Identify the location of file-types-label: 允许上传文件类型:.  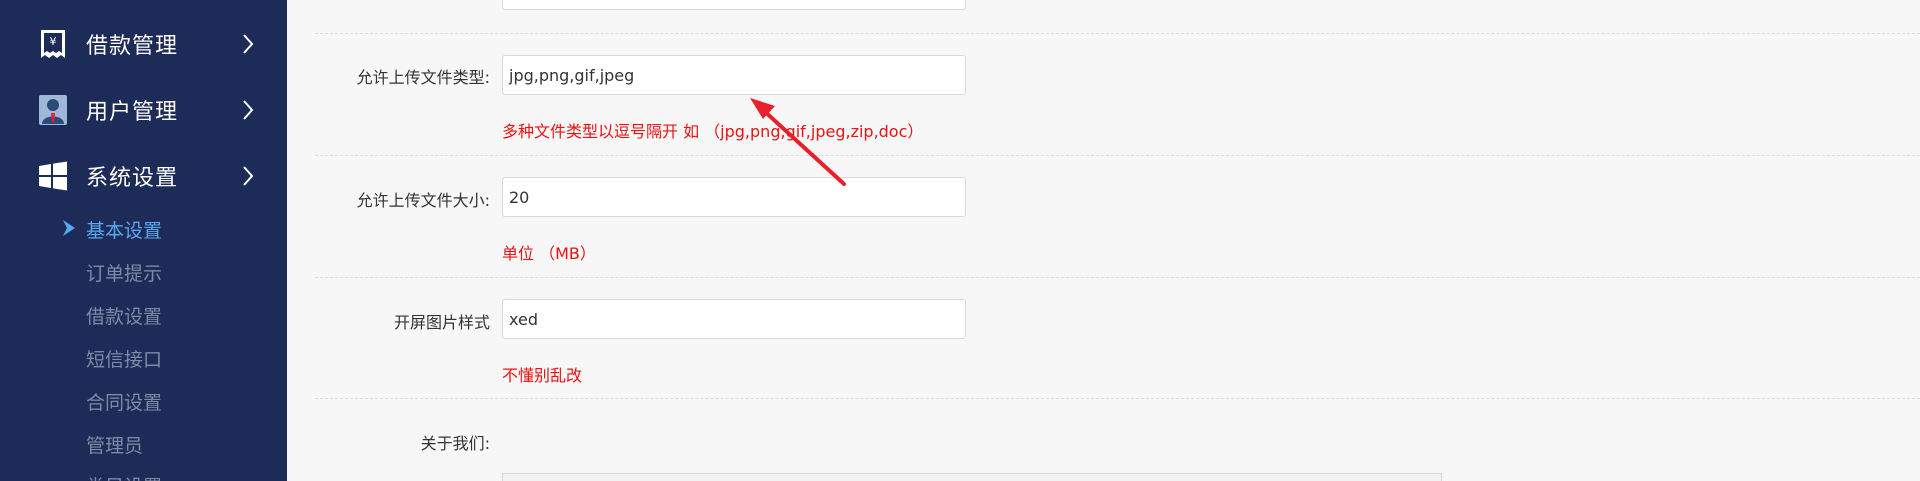
(423, 77).